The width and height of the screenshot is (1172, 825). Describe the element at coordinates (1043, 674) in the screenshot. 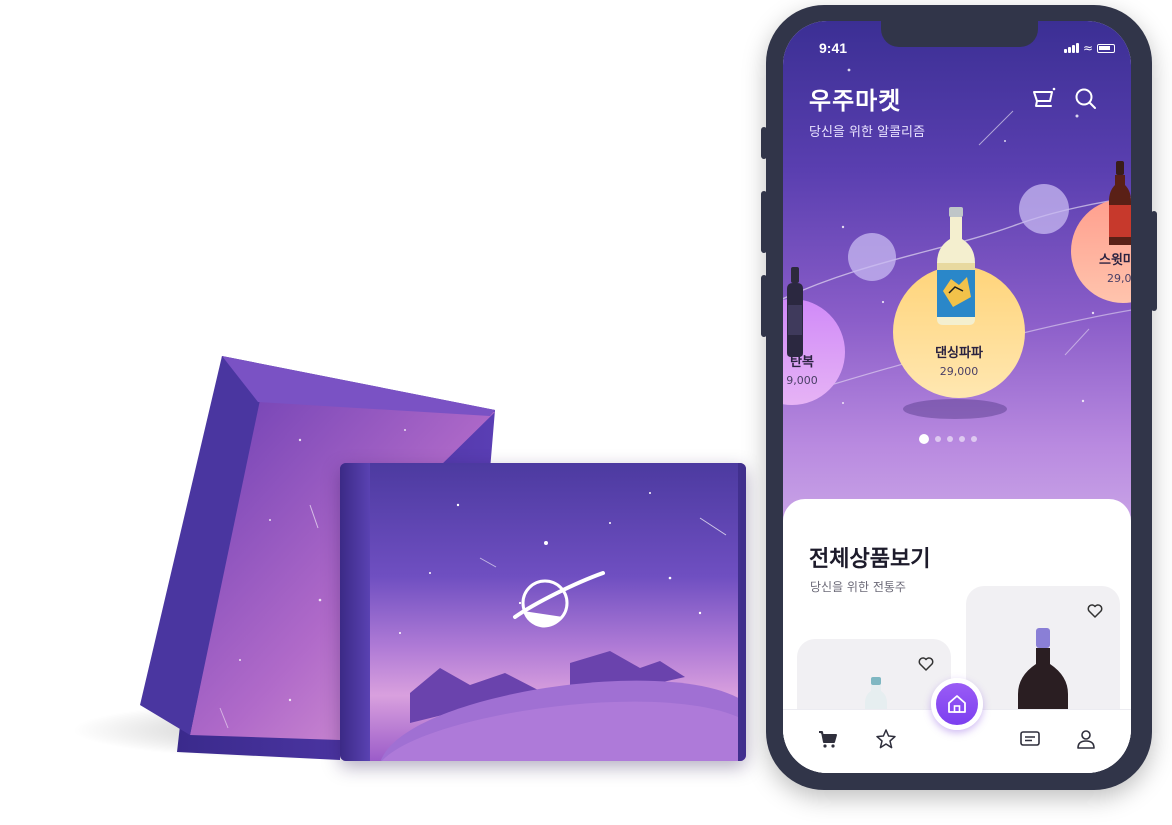

I see `bottle-image` at that location.